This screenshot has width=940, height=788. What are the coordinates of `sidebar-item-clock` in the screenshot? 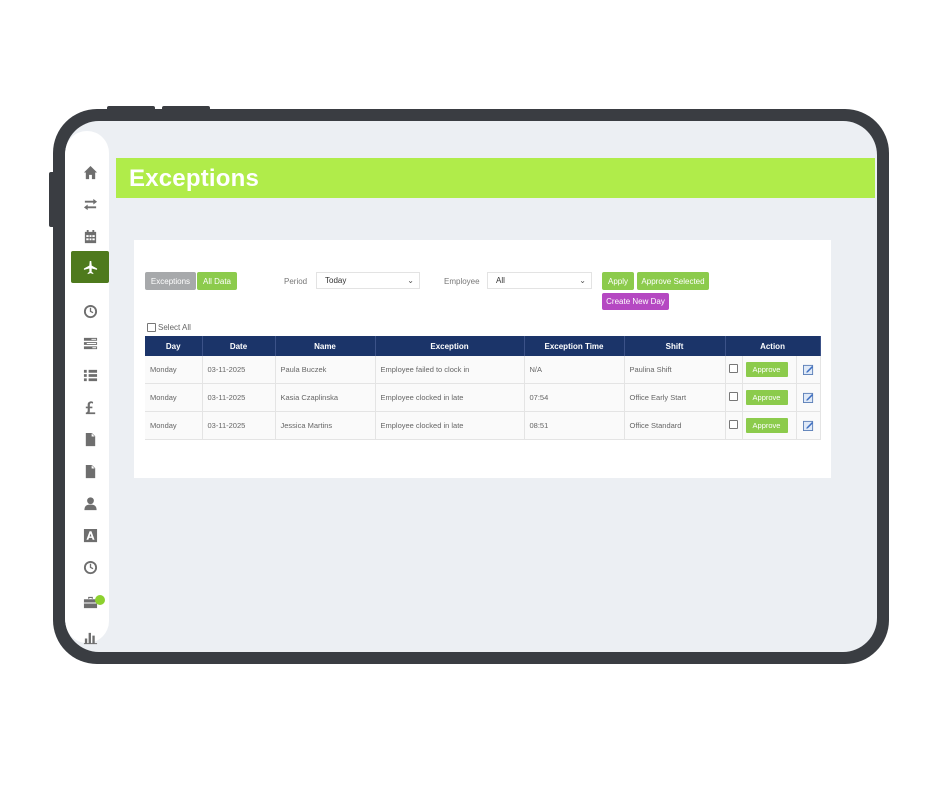 It's located at (90, 311).